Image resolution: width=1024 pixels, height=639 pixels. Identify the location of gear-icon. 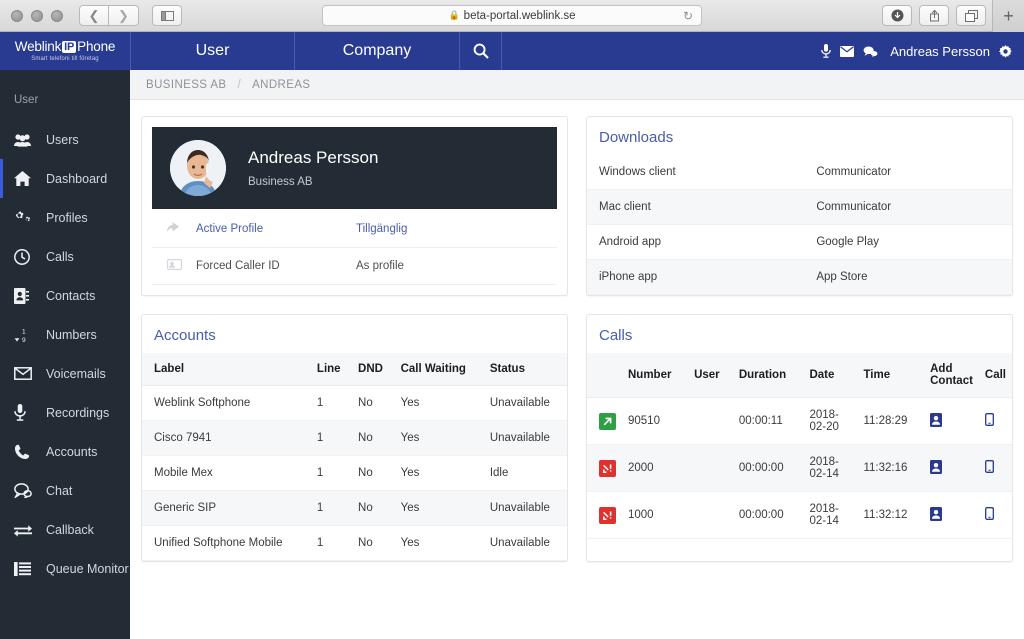
(1005, 51).